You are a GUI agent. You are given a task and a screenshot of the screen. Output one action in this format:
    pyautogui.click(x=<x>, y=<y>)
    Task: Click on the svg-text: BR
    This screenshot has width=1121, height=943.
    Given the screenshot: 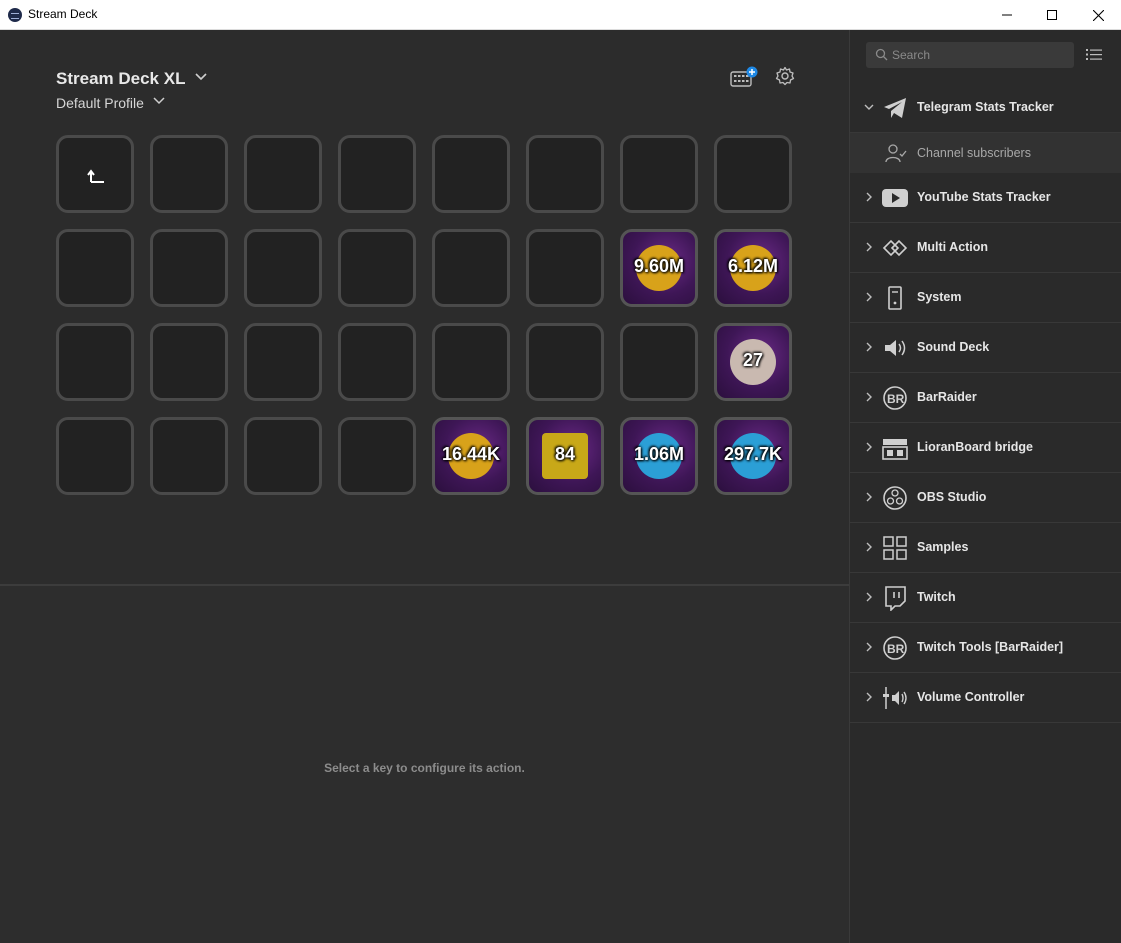 What is the action you would take?
    pyautogui.click(x=896, y=649)
    